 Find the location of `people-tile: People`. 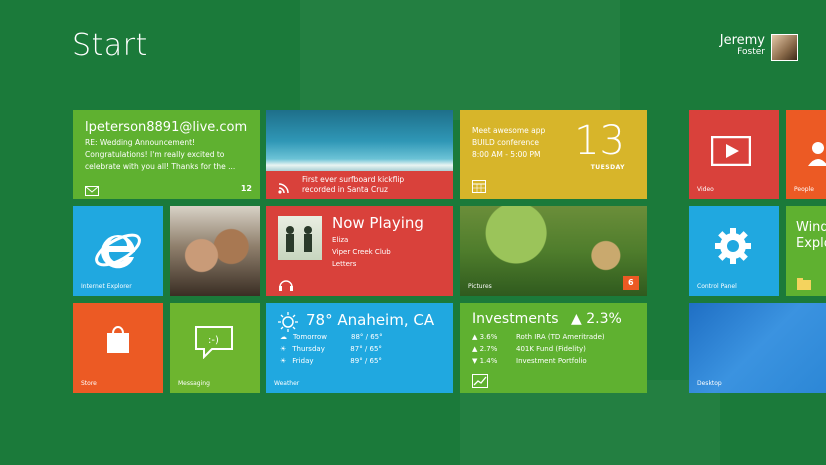

people-tile: People is located at coordinates (806, 154).